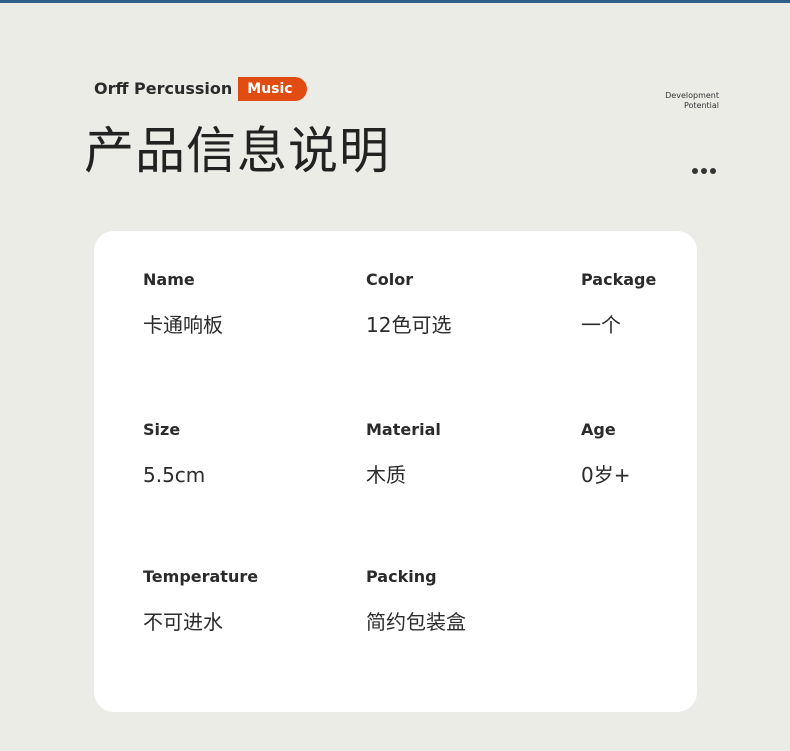 The width and height of the screenshot is (790, 751). What do you see at coordinates (183, 622) in the screenshot?
I see `spec-value: 不可进水` at bounding box center [183, 622].